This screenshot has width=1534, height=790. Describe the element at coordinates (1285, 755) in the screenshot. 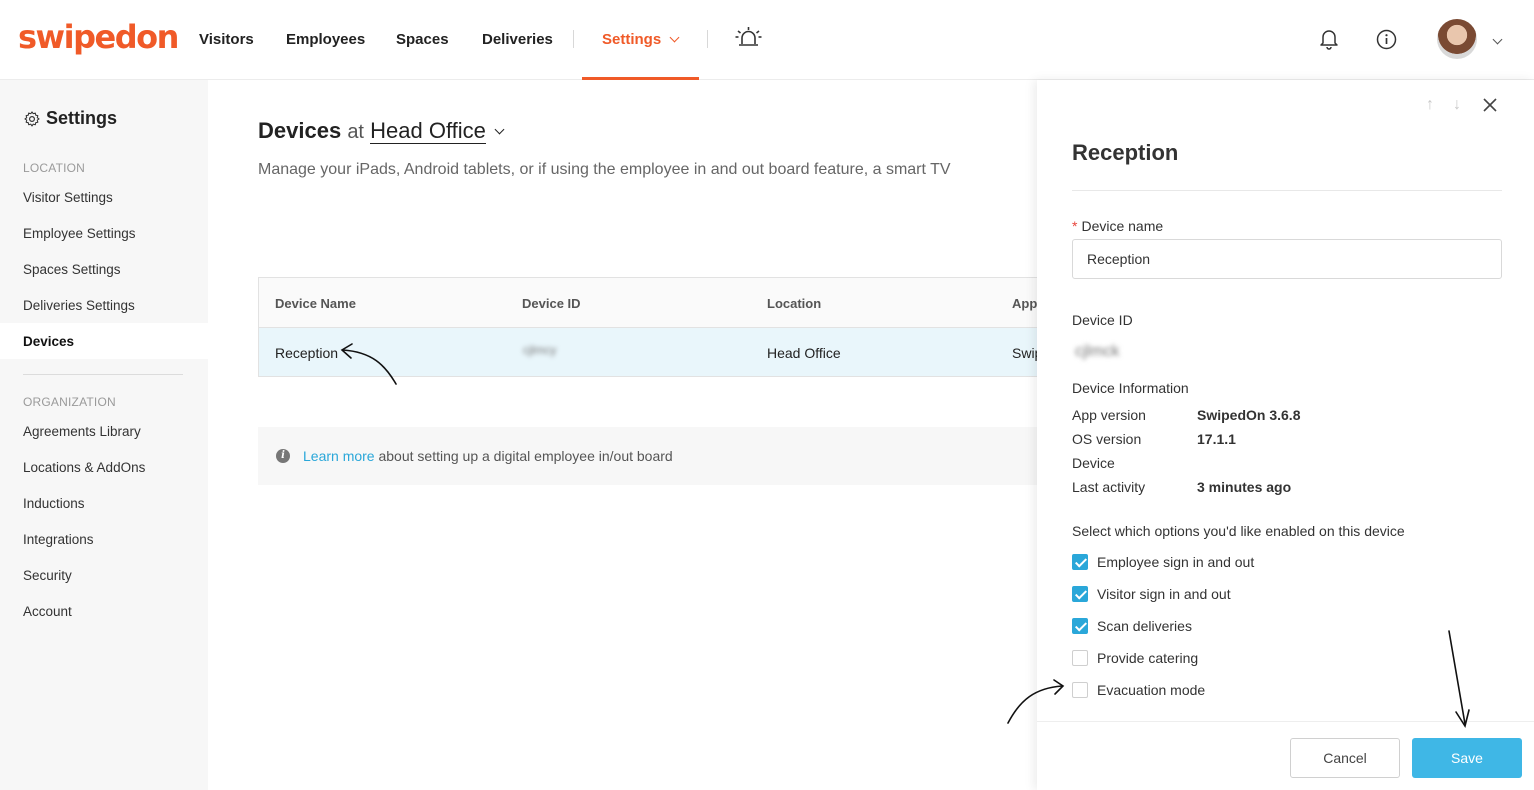

I see `panel-footer: Cancel Save` at that location.